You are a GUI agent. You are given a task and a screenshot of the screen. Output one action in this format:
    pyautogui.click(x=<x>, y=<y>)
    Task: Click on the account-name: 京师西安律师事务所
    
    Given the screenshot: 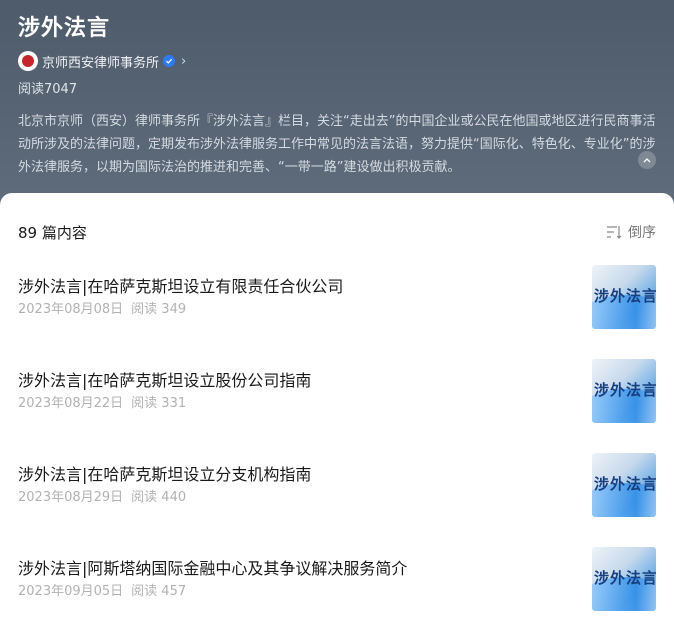 What is the action you would take?
    pyautogui.click(x=100, y=61)
    